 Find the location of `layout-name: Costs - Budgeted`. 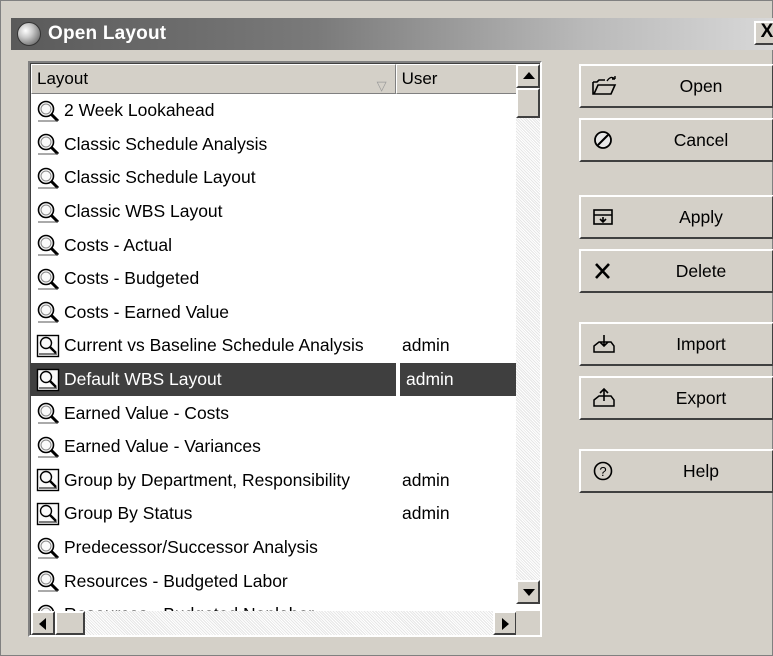

layout-name: Costs - Budgeted is located at coordinates (132, 278).